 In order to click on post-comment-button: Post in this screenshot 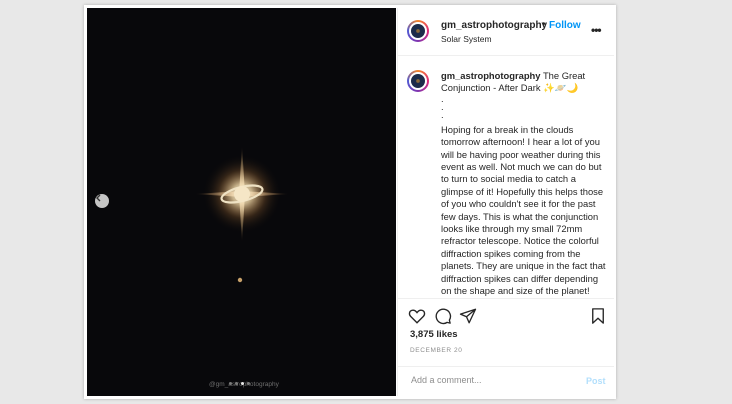, I will do `click(596, 381)`.